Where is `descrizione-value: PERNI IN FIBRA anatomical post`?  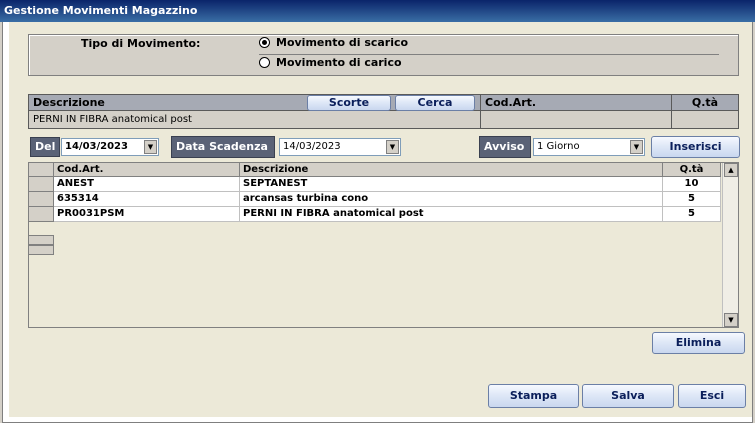
descrizione-value: PERNI IN FIBRA anatomical post is located at coordinates (254, 120).